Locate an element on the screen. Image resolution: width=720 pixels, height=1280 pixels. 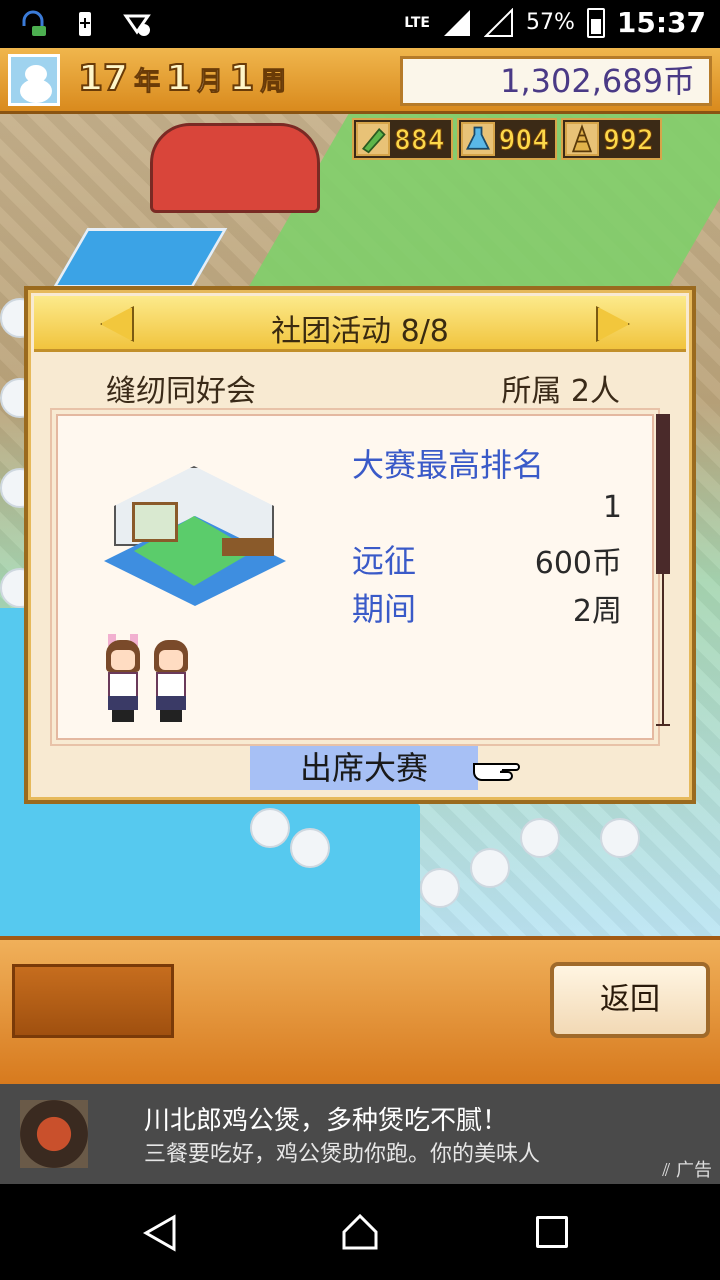
year-number: 17 is located at coordinates (103, 78).